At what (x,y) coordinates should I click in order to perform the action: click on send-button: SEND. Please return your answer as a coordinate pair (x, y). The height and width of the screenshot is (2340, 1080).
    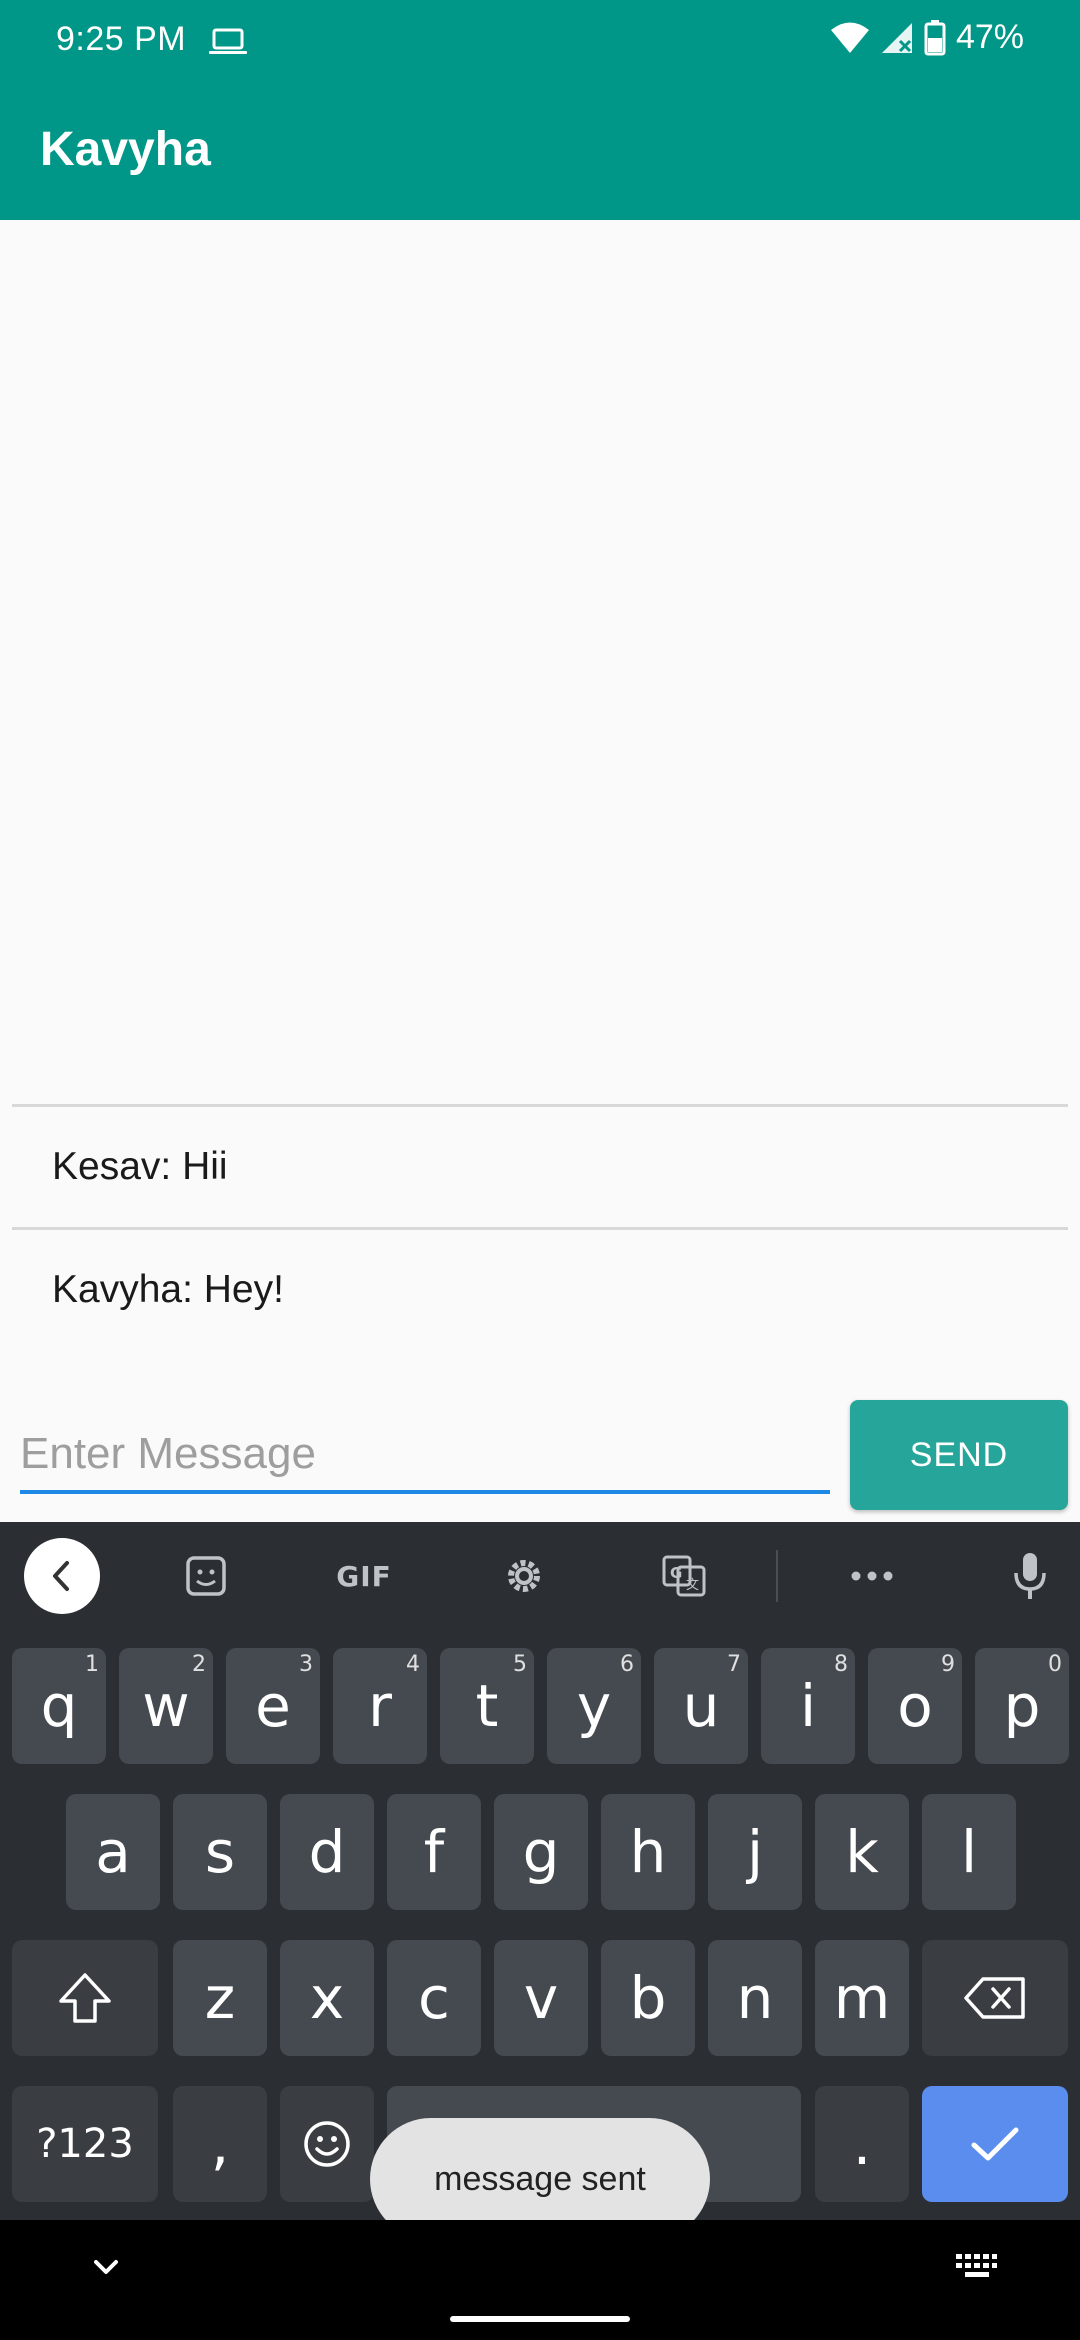
    Looking at the image, I should click on (959, 1455).